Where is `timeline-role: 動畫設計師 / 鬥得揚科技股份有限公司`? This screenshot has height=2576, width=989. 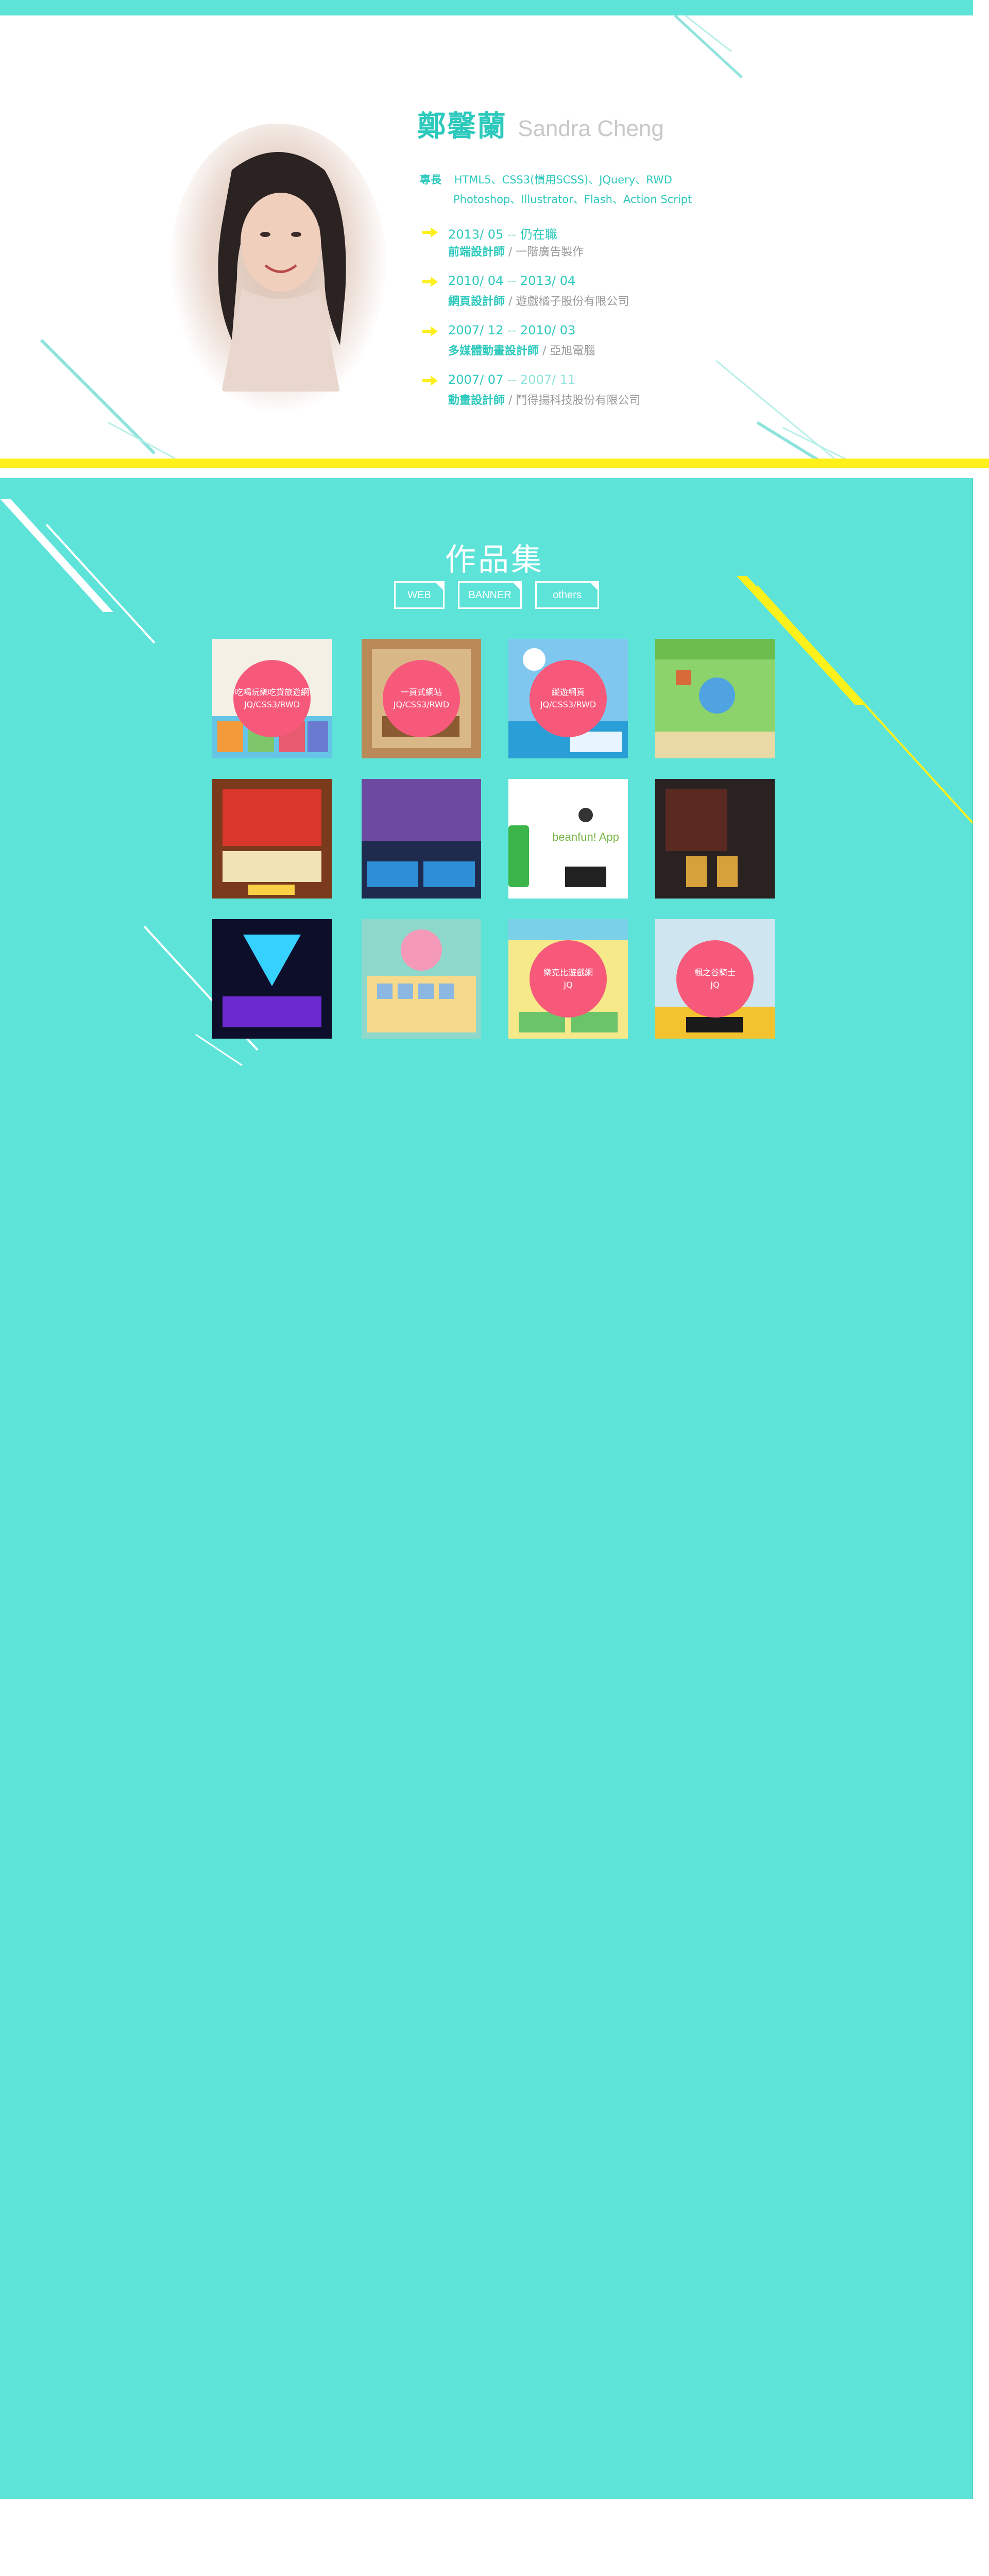
timeline-role: 動畫設計師 / 鬥得揚科技股份有限公司 is located at coordinates (544, 400).